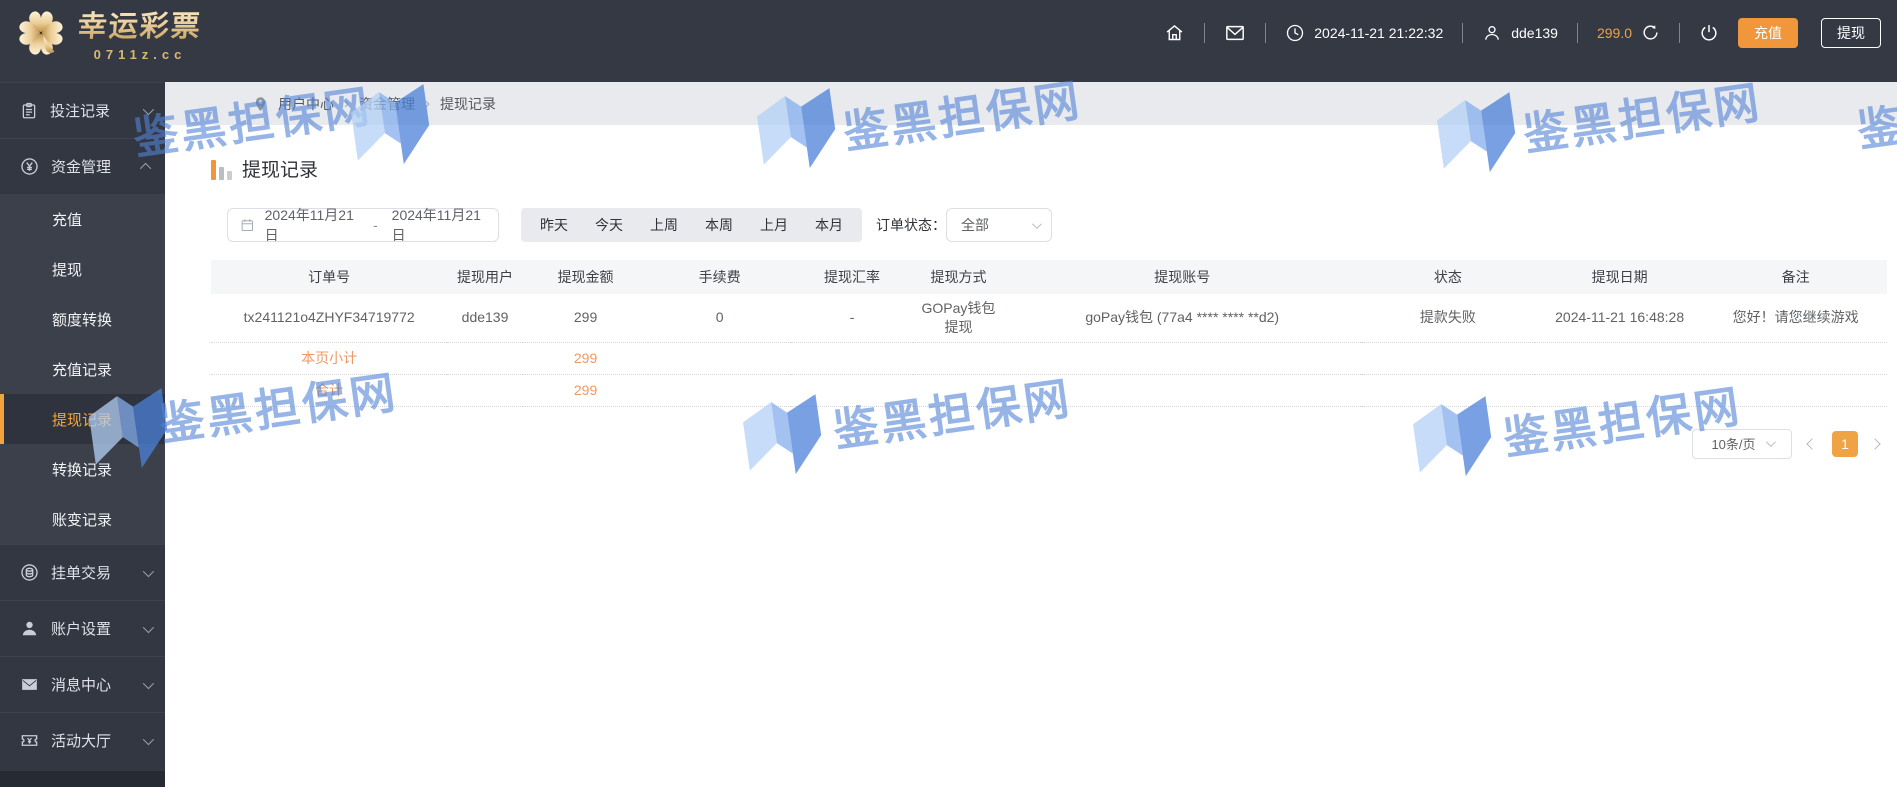  I want to click on site-title: 幸运彩票, so click(140, 24).